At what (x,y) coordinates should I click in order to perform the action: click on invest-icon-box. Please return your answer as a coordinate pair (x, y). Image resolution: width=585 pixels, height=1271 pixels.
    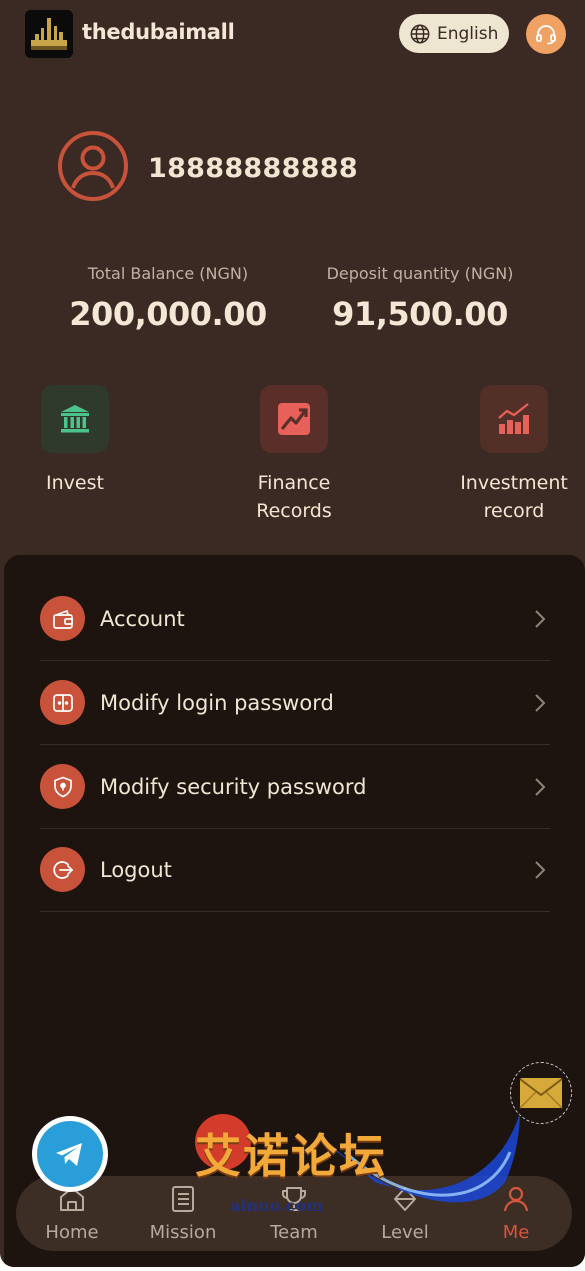
    Looking at the image, I should click on (75, 419).